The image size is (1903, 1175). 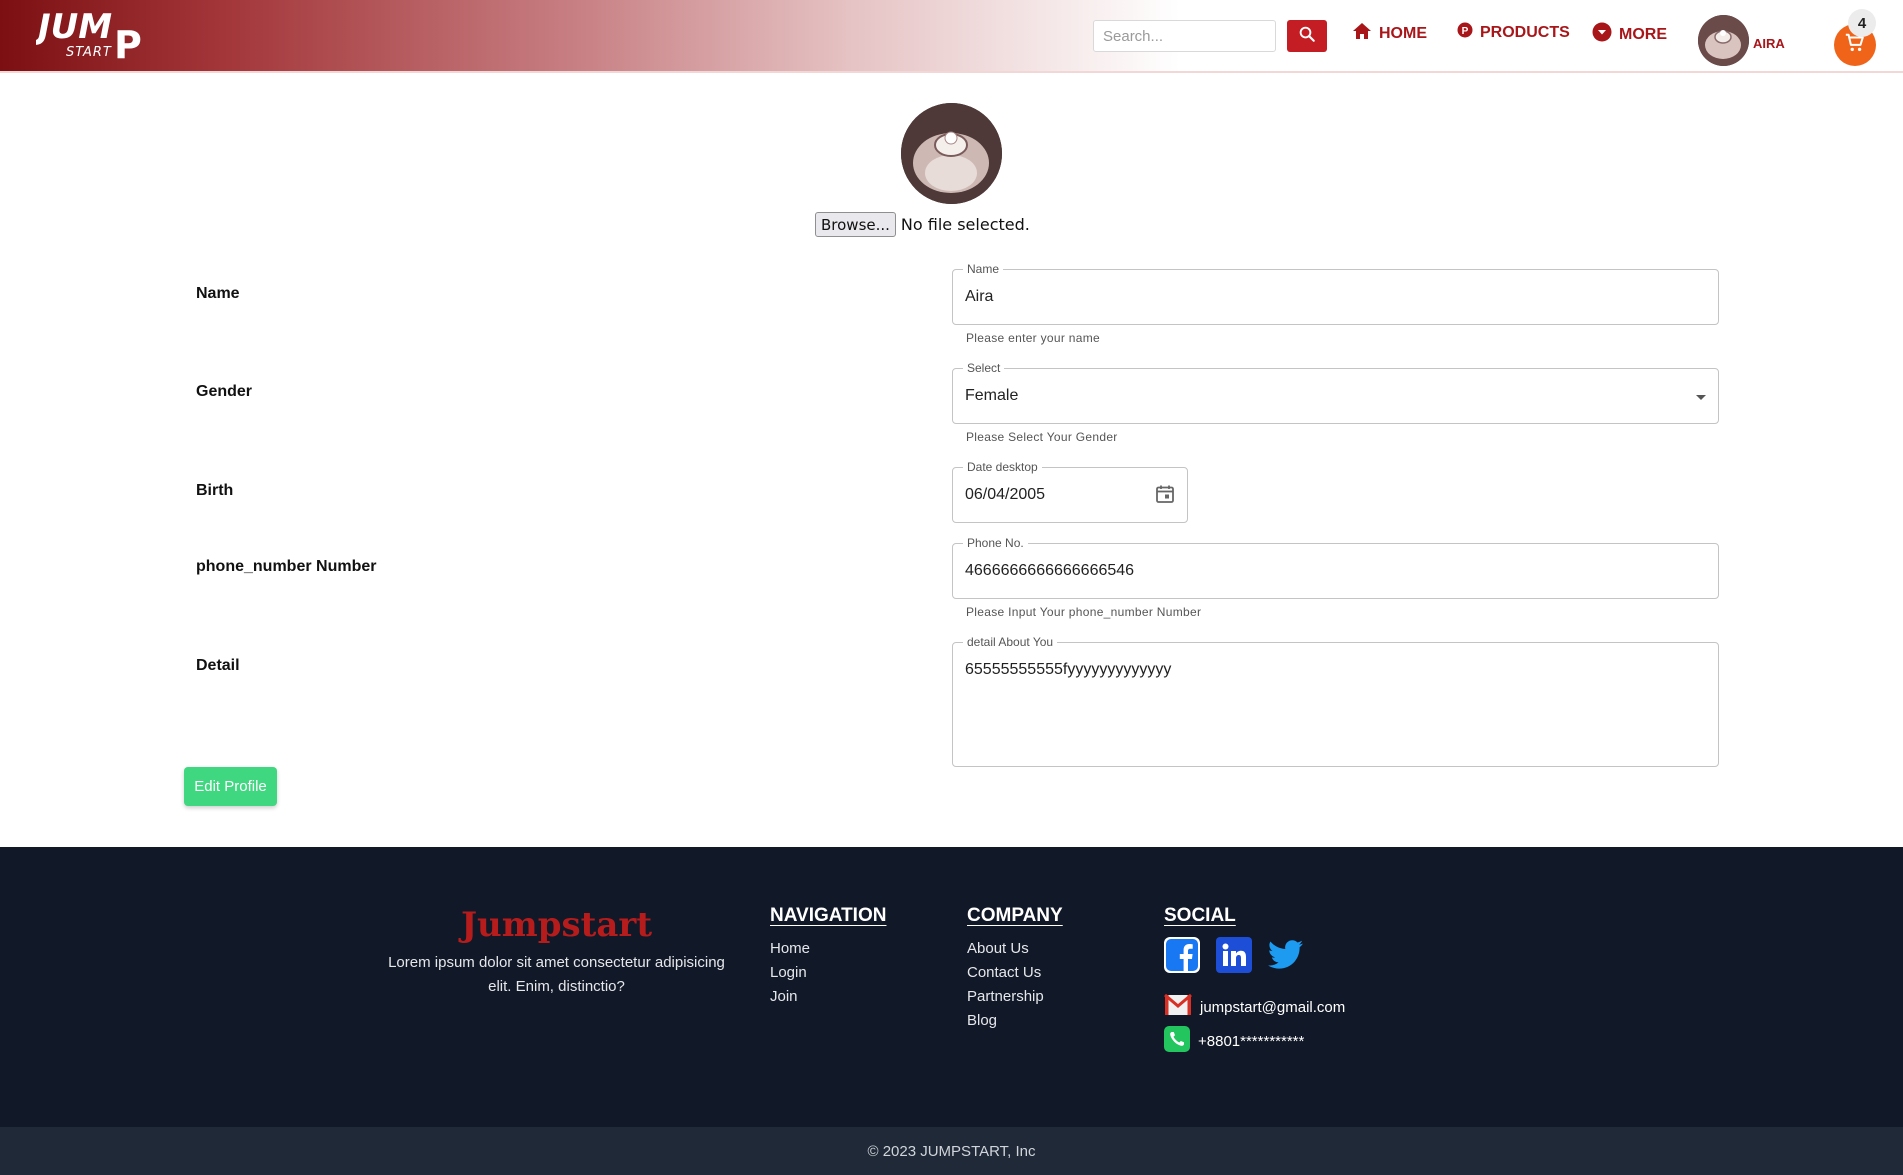 I want to click on nav-products-label: PRODUCTS, so click(x=1525, y=32).